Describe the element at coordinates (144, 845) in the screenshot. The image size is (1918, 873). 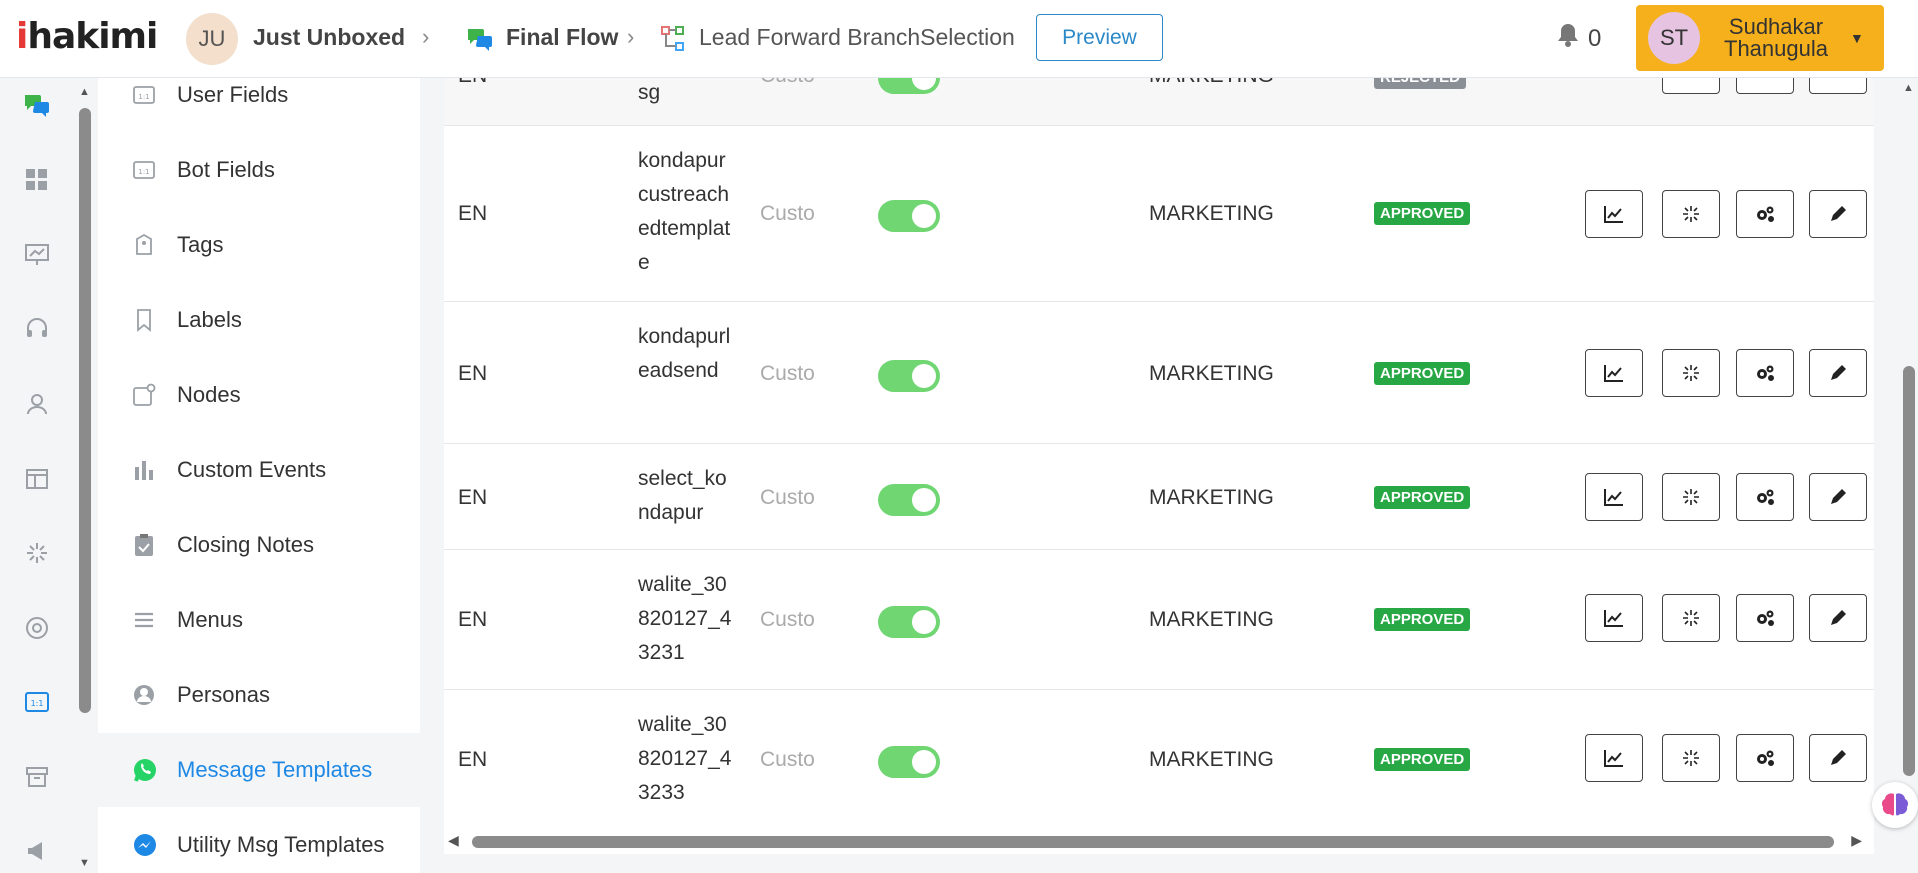
I see `messenger-icon` at that location.